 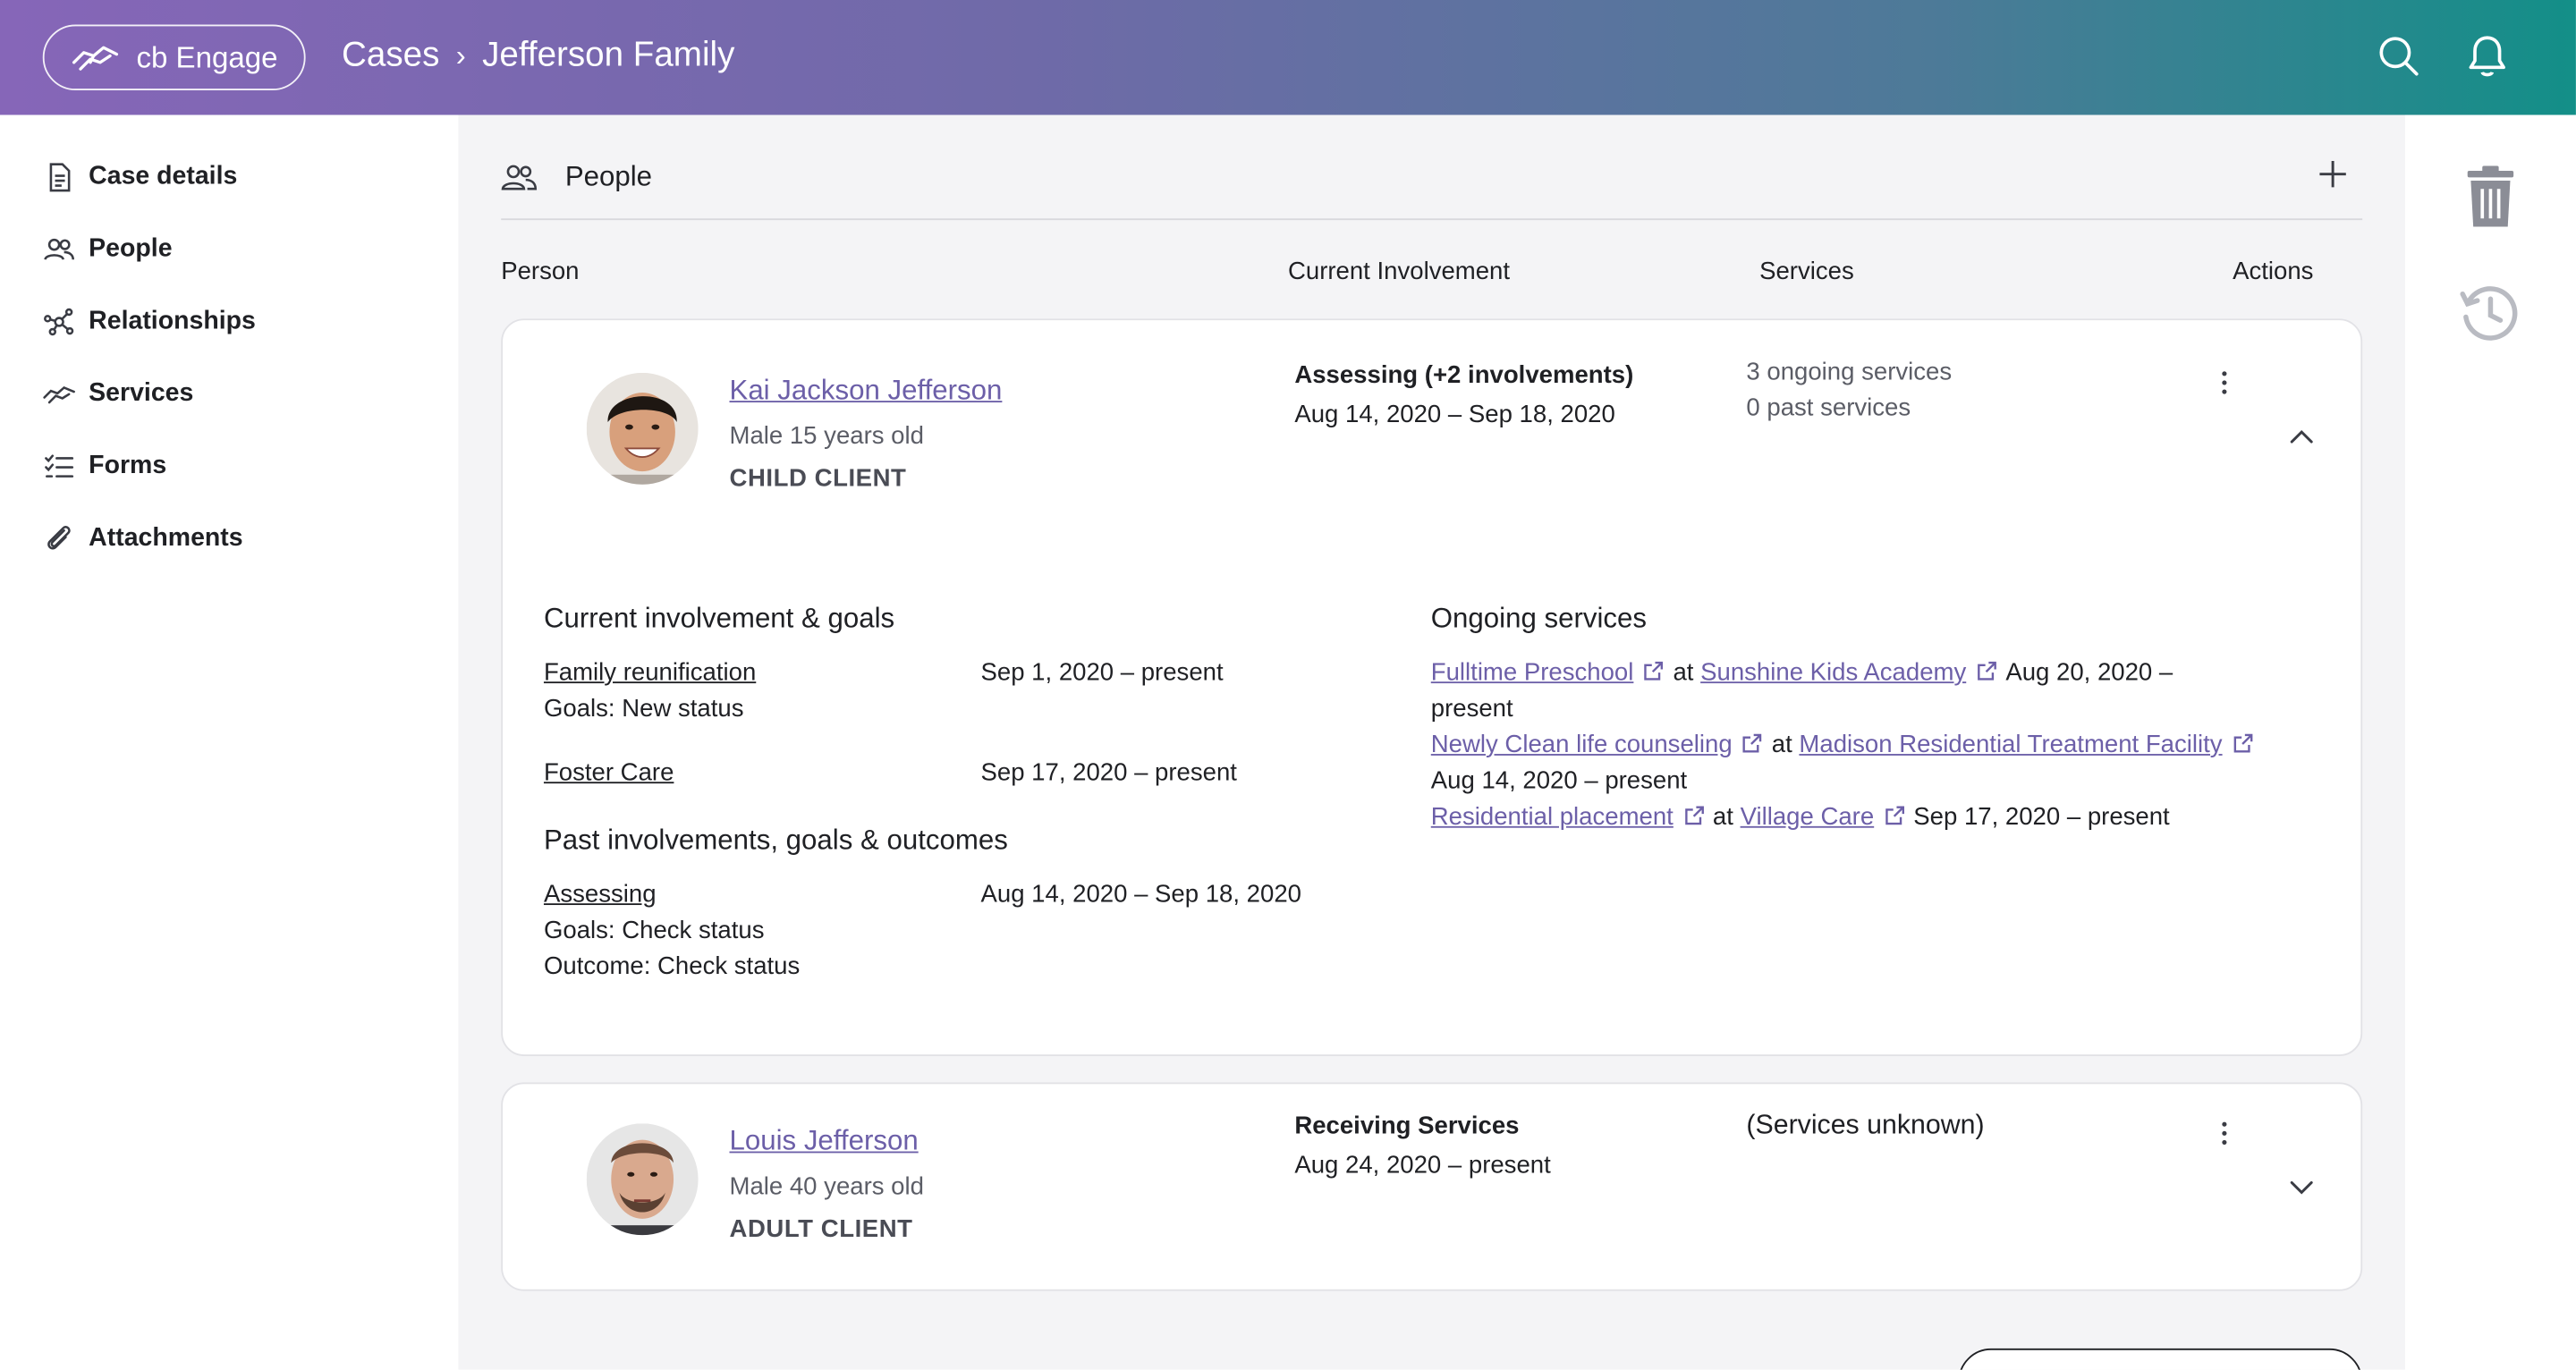 What do you see at coordinates (609, 773) in the screenshot?
I see `involvement-link: Foster Care` at bounding box center [609, 773].